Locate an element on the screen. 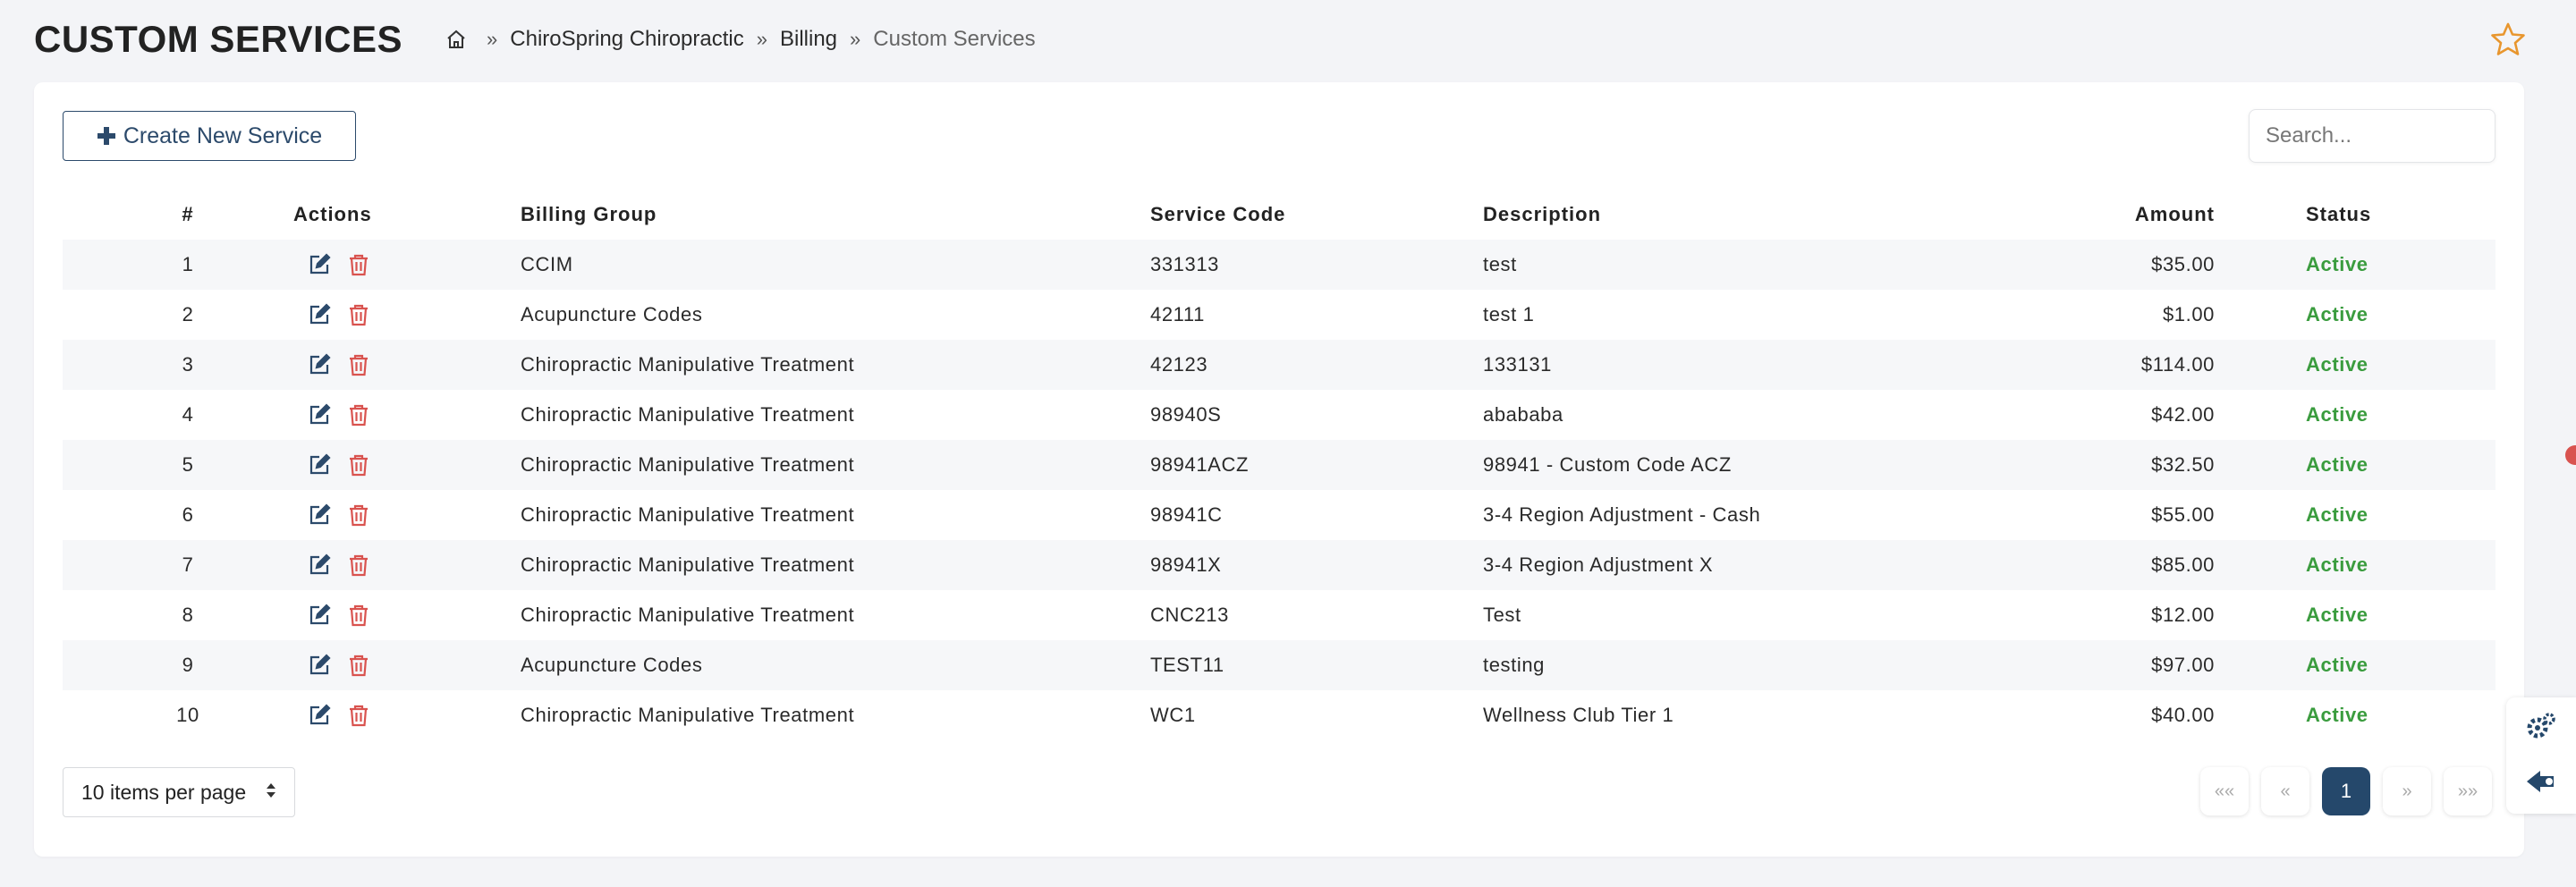  amount-cell: $12.00 is located at coordinates (2183, 615).